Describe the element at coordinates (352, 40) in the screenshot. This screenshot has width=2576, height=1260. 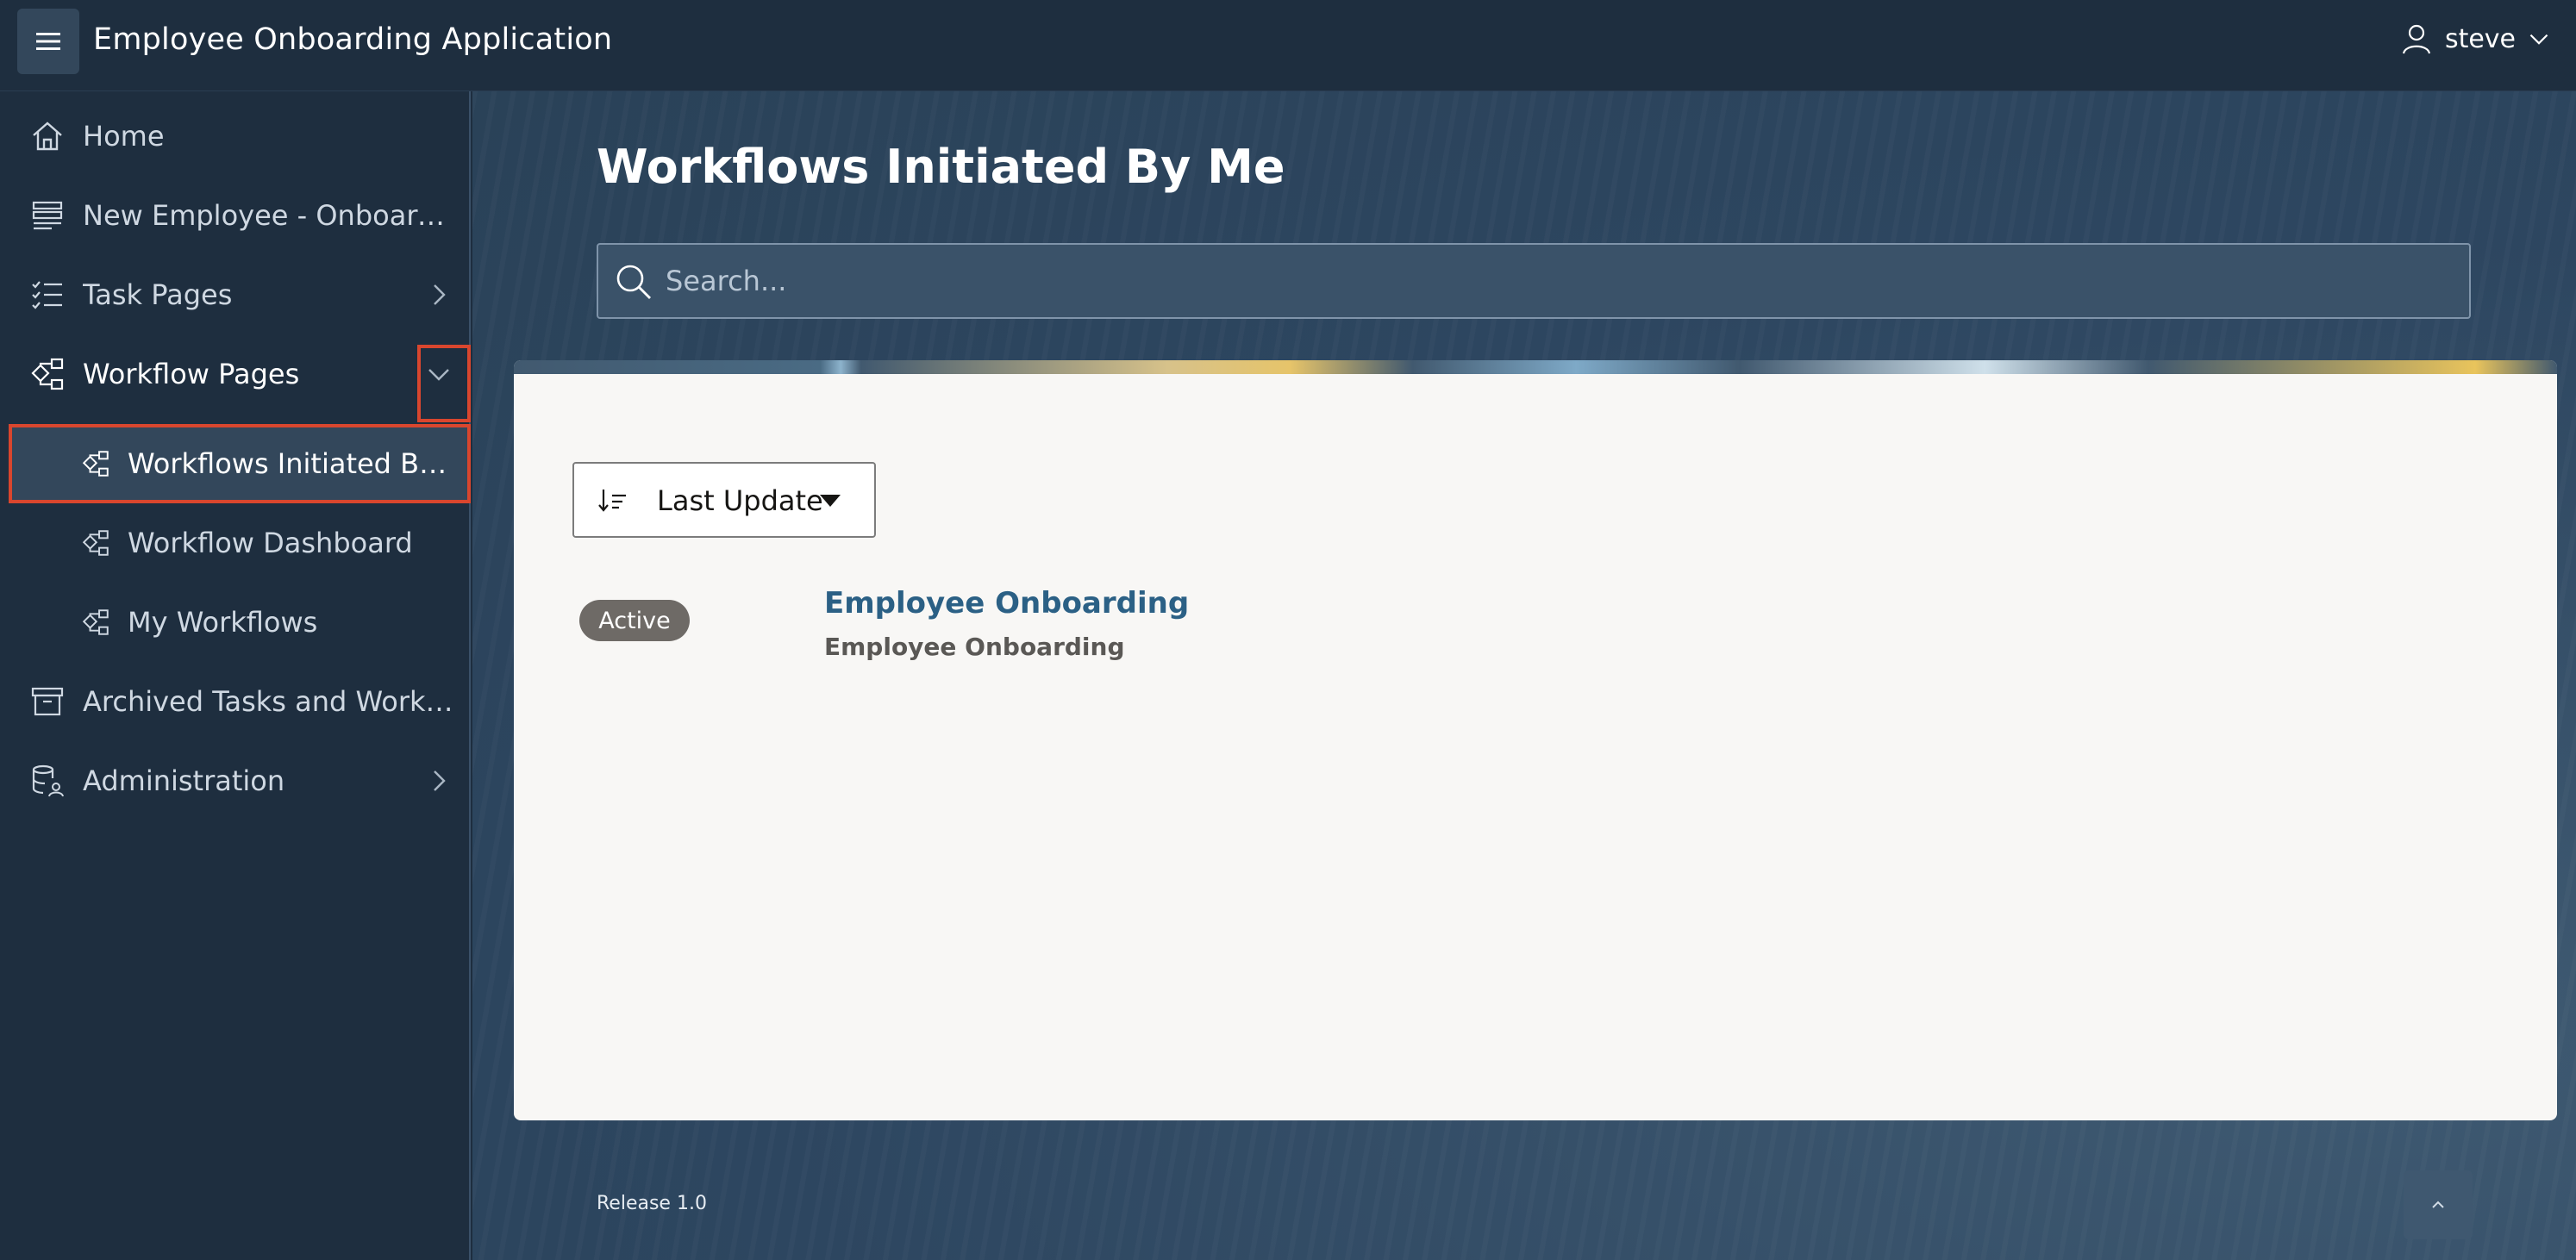
I see `app-title: Employee Onboarding Application` at that location.